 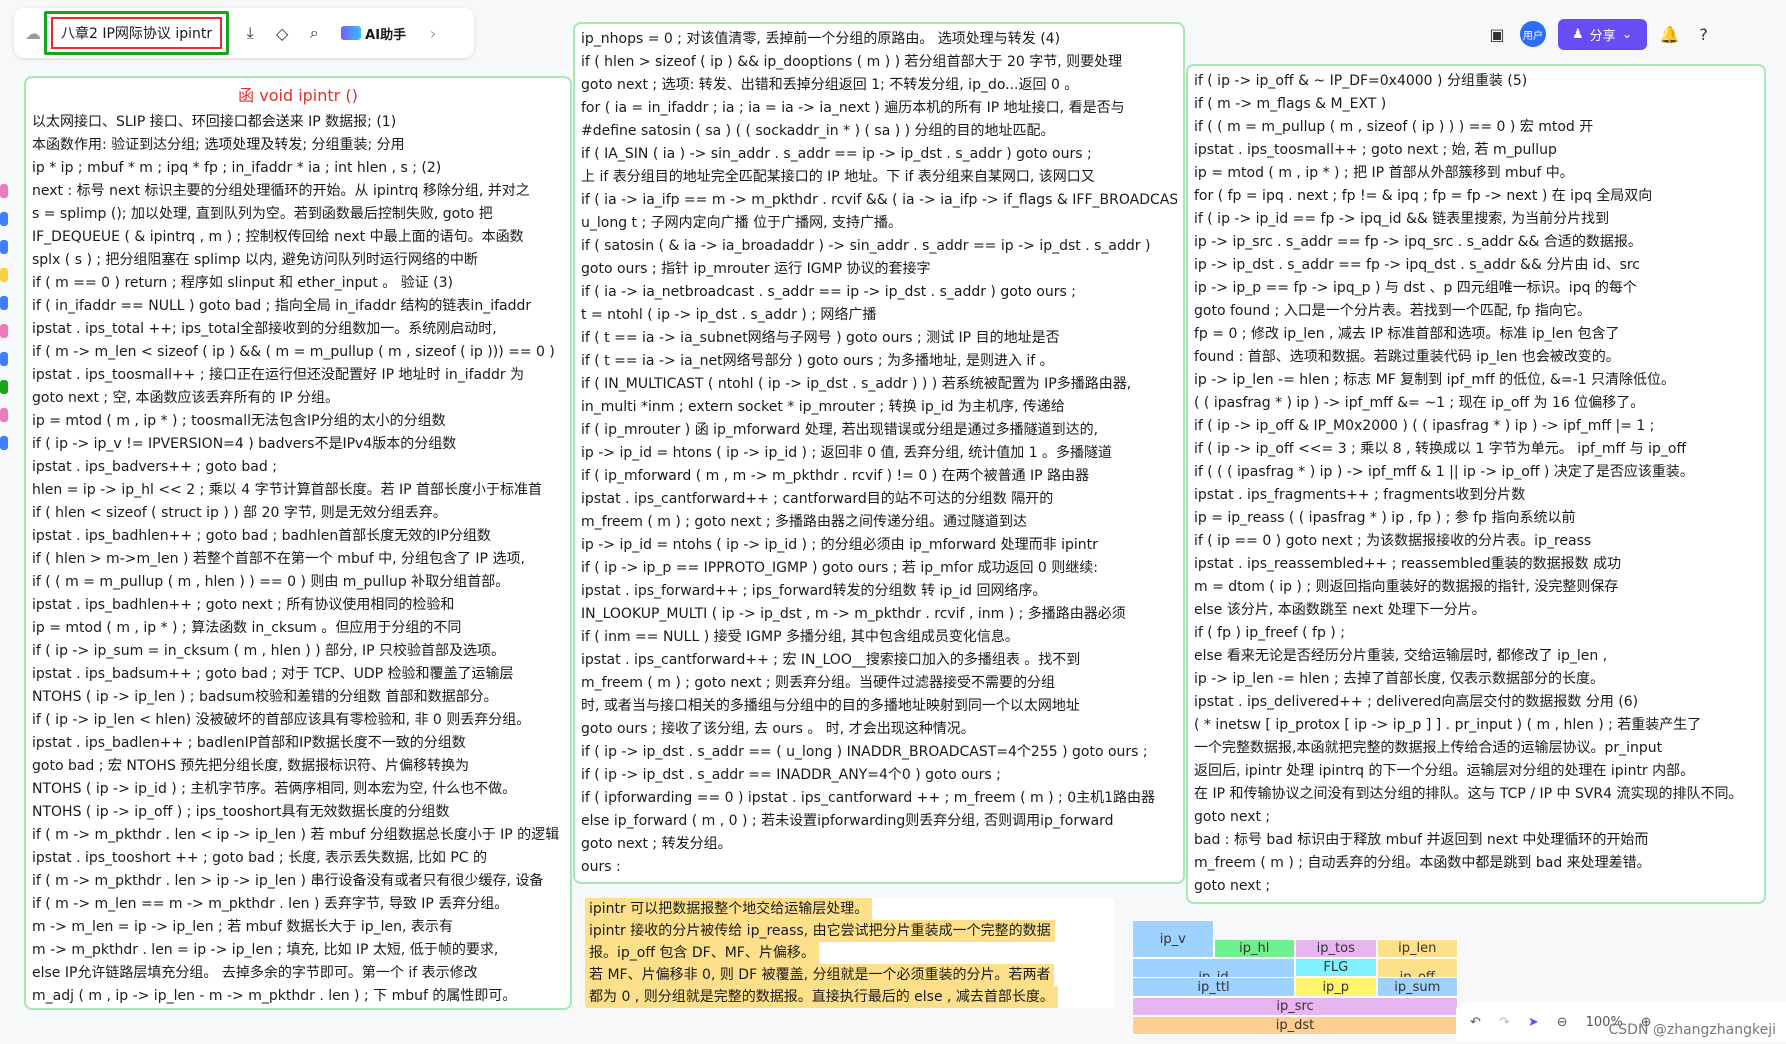 I want to click on ip-header-field: FLG, so click(x=1336, y=968).